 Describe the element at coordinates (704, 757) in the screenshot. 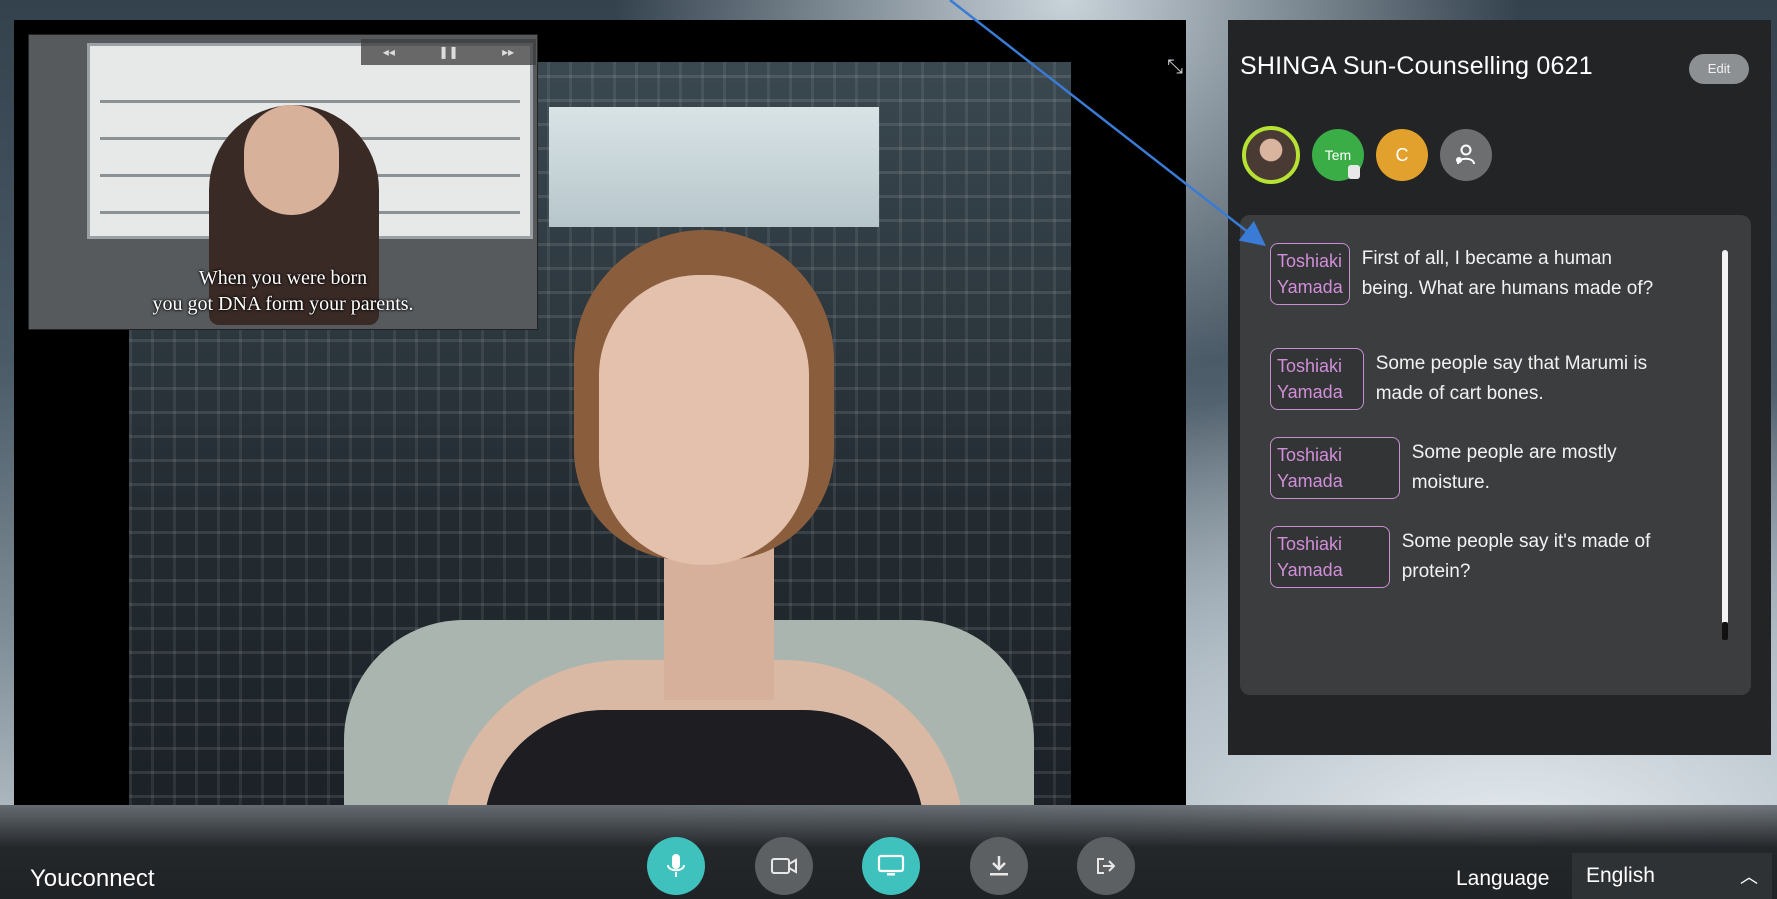

I see `video-person-top` at that location.